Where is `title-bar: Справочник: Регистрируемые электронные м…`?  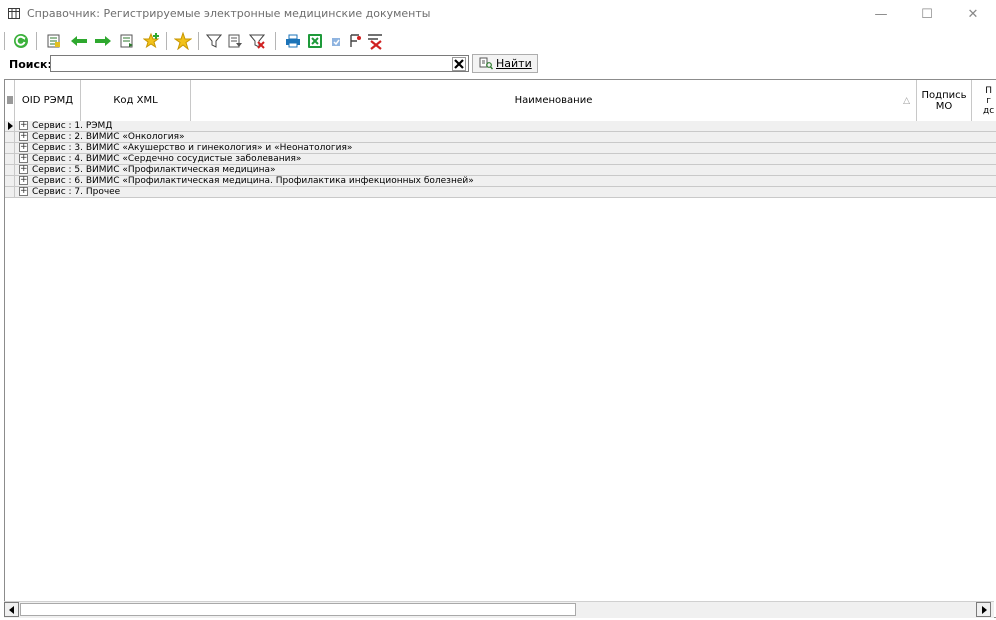 title-bar: Справочник: Регистрируемые электронные м… is located at coordinates (498, 14).